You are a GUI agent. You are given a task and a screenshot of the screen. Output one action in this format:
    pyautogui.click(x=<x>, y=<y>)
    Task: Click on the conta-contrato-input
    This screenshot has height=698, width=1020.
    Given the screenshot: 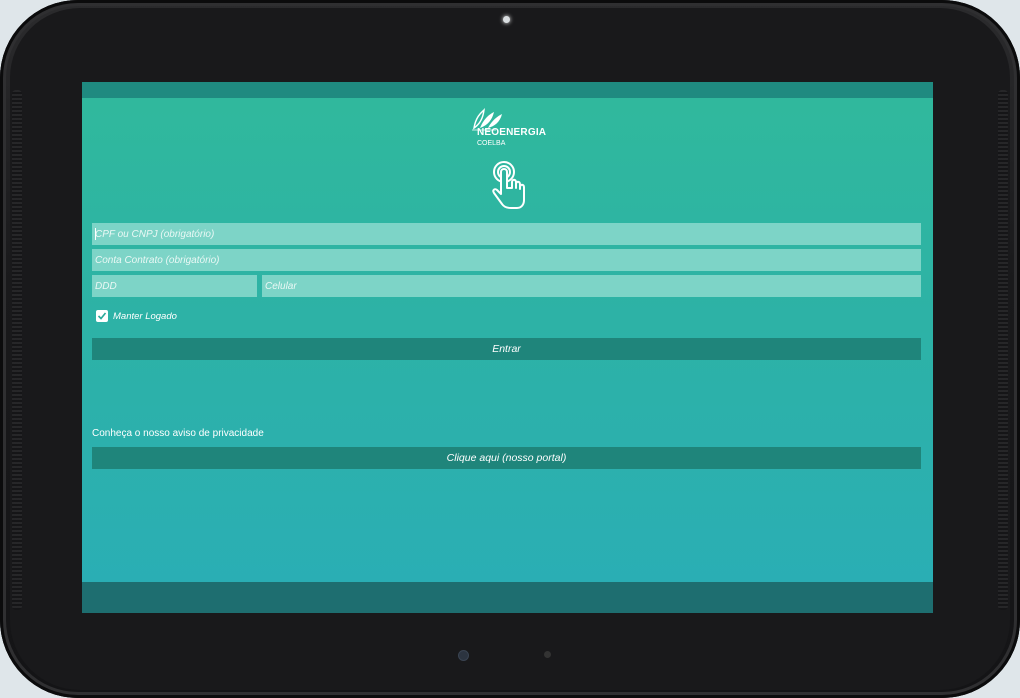 What is the action you would take?
    pyautogui.click(x=506, y=260)
    